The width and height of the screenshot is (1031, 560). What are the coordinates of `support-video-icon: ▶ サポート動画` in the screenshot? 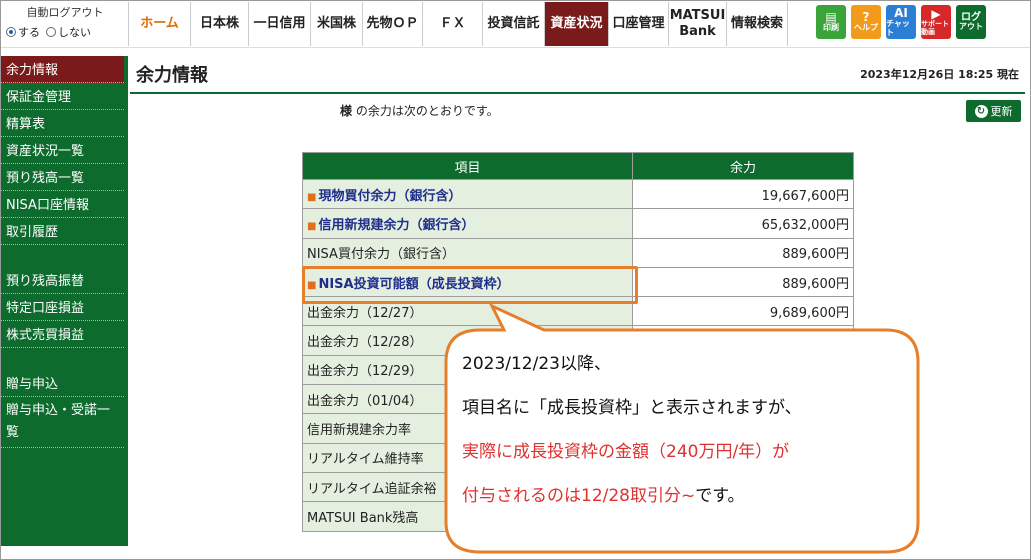 It's located at (936, 22).